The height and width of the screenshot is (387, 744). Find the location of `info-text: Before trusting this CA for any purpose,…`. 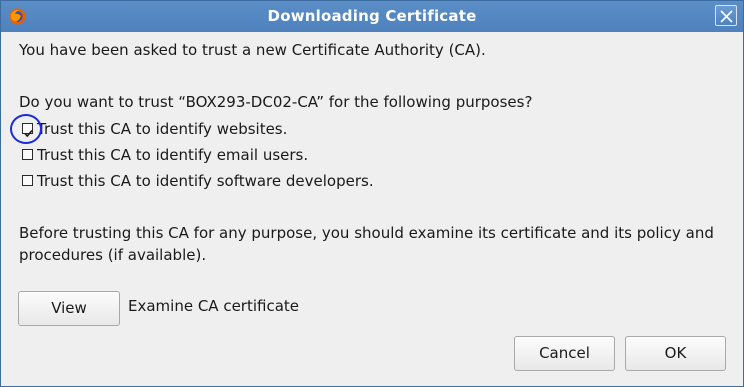

info-text: Before trusting this CA for any purpose,… is located at coordinates (366, 244).